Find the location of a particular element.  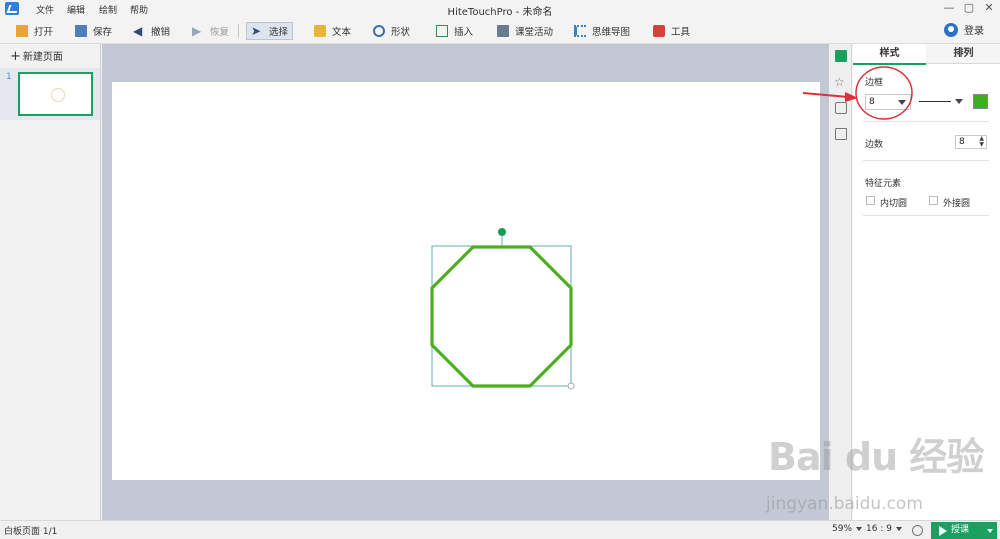

open-label: 打开 is located at coordinates (44, 32).